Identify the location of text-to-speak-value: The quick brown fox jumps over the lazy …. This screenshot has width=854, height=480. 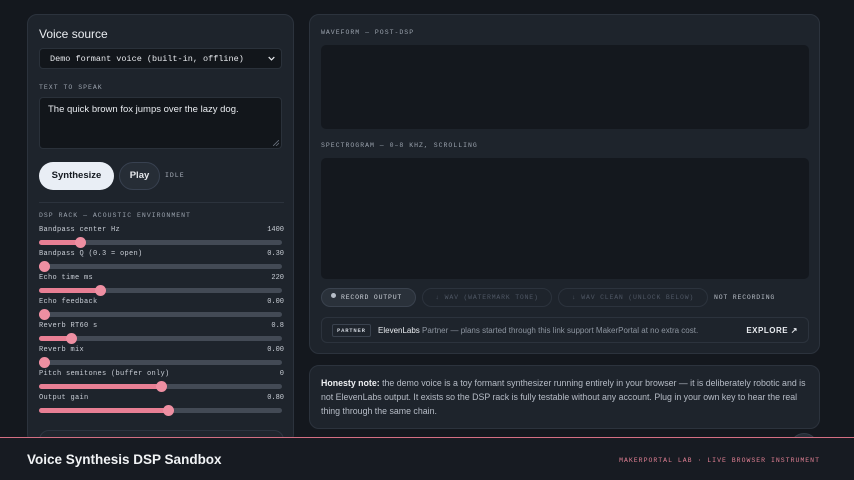
(143, 109).